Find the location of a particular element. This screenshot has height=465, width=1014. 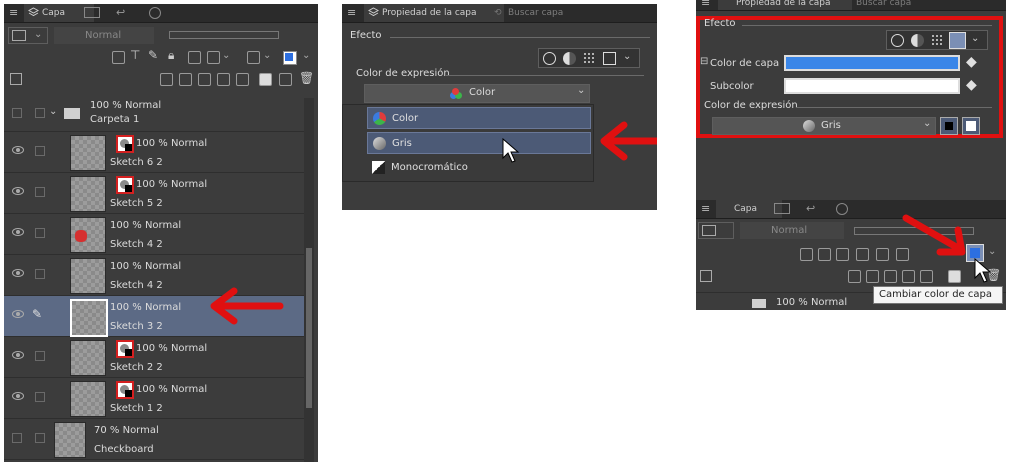

tab-layer: Capa is located at coordinates (749, 209).